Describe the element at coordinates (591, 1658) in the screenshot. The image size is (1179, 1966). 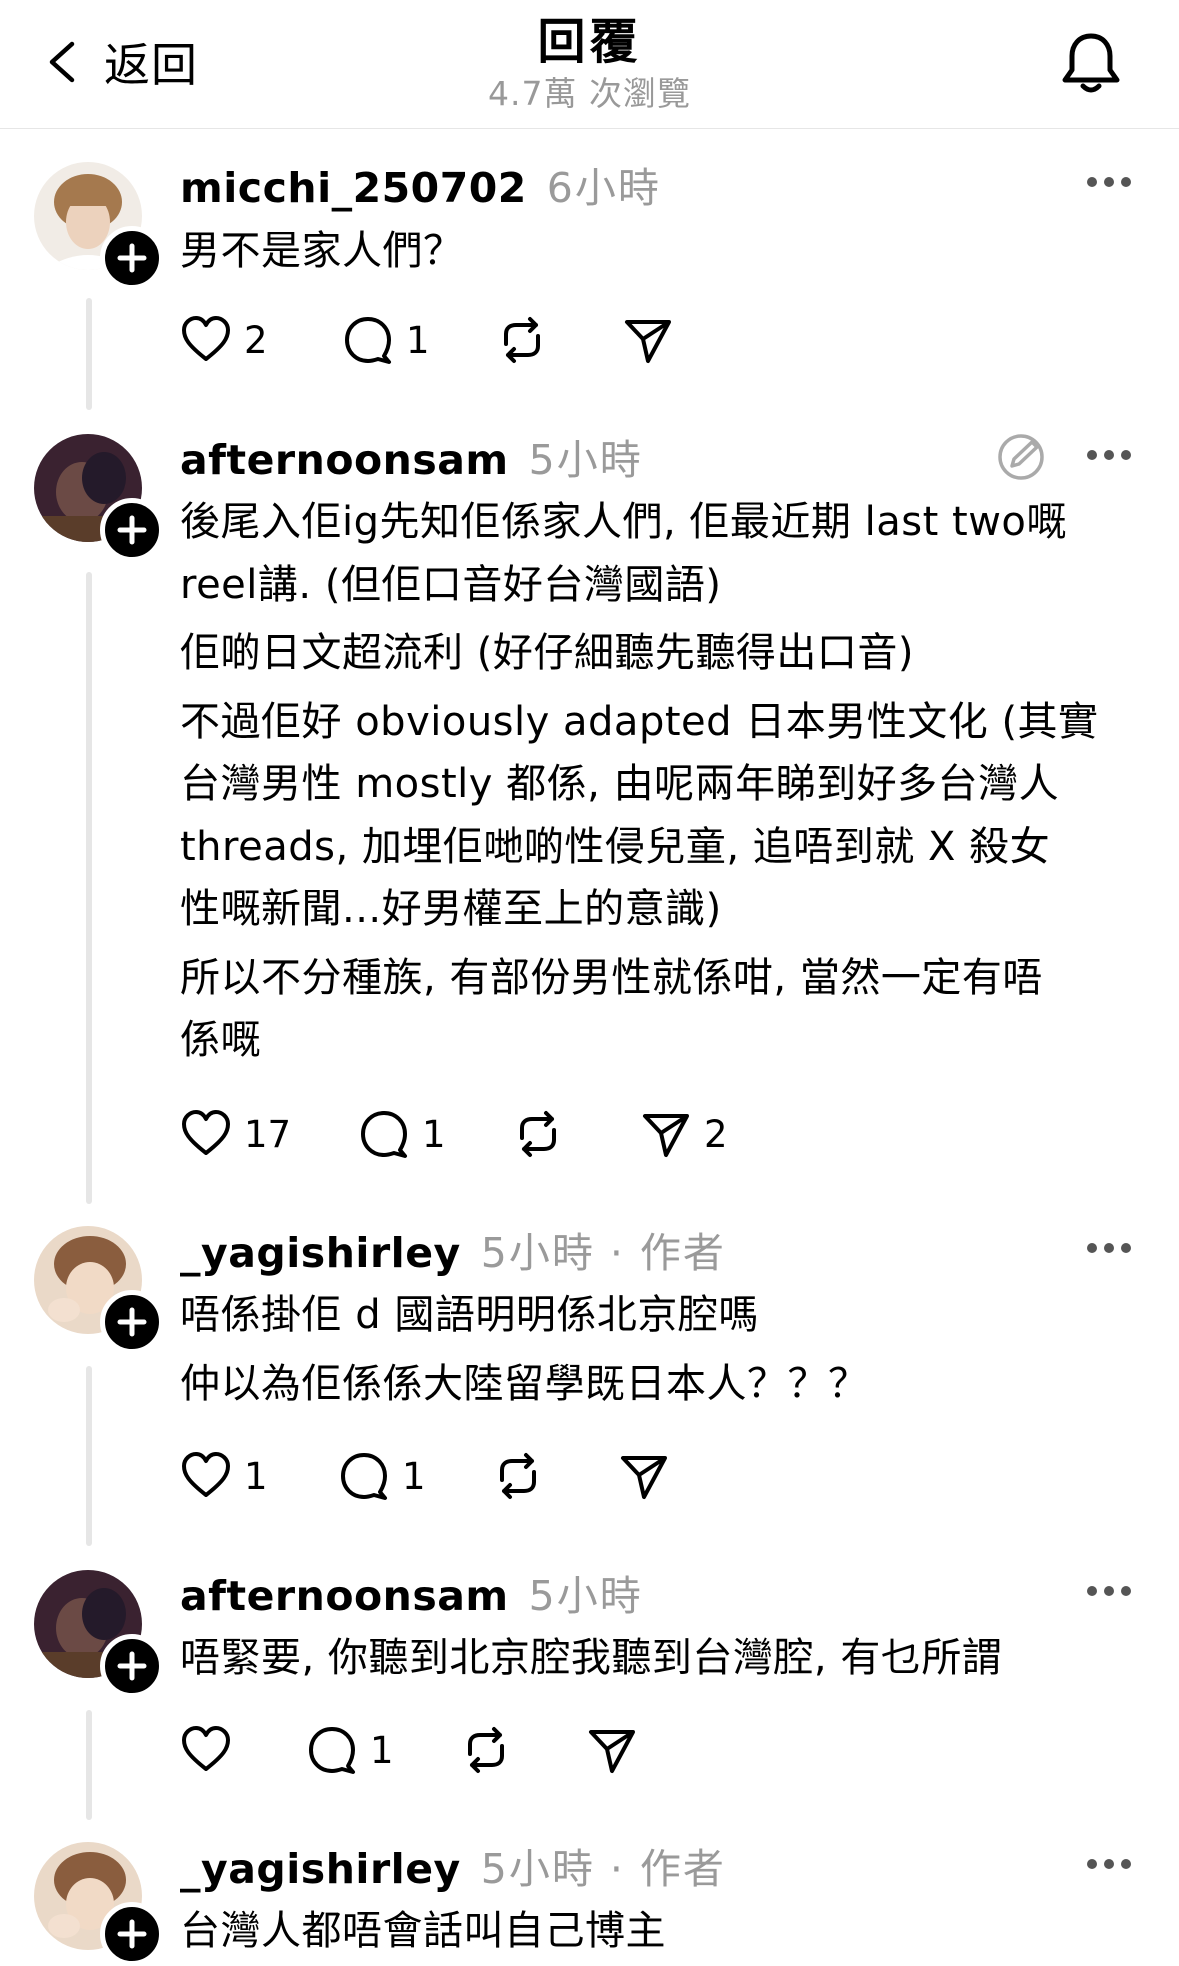
I see `text-line: 唔緊要, 你聽到北京腔我聽到台灣腔, 有乜所謂` at that location.